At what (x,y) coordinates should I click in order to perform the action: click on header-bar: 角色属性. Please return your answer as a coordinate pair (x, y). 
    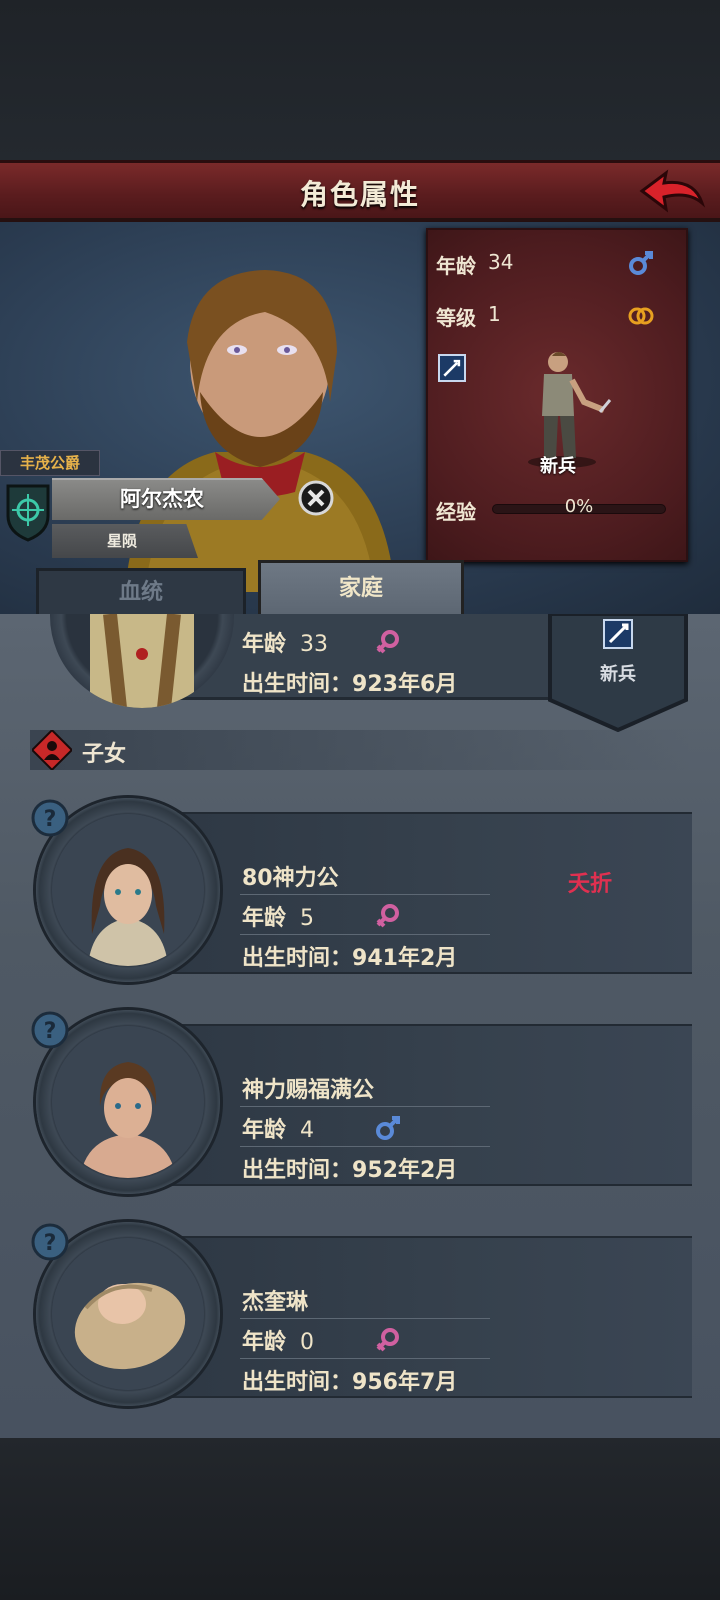
    Looking at the image, I should click on (360, 191).